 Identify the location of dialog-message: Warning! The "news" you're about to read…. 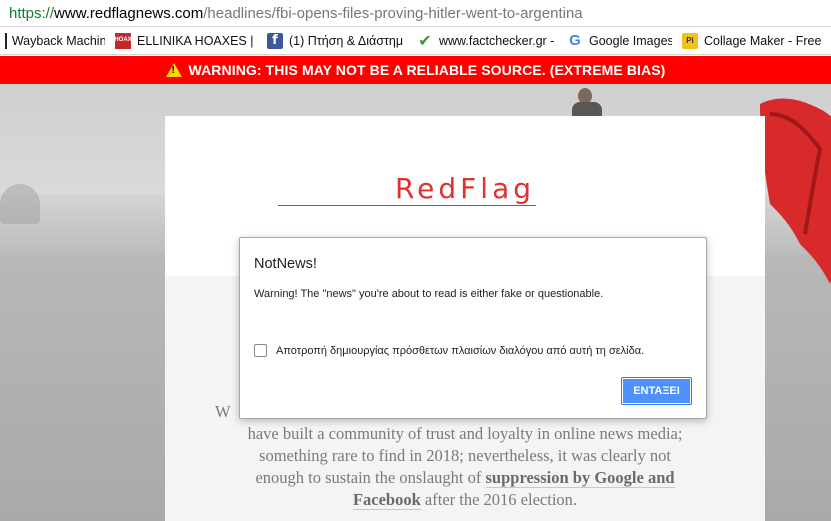
(429, 294).